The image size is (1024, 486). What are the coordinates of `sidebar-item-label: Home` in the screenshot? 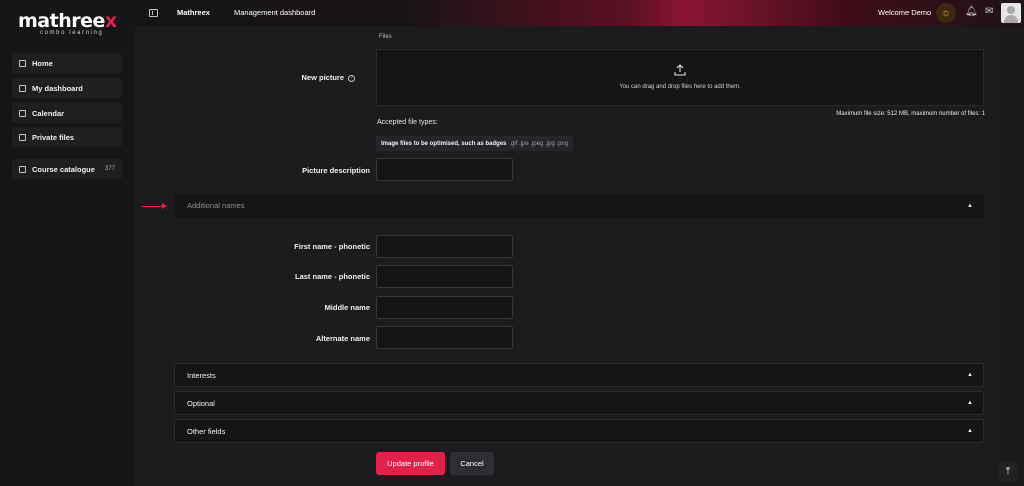 It's located at (42, 63).